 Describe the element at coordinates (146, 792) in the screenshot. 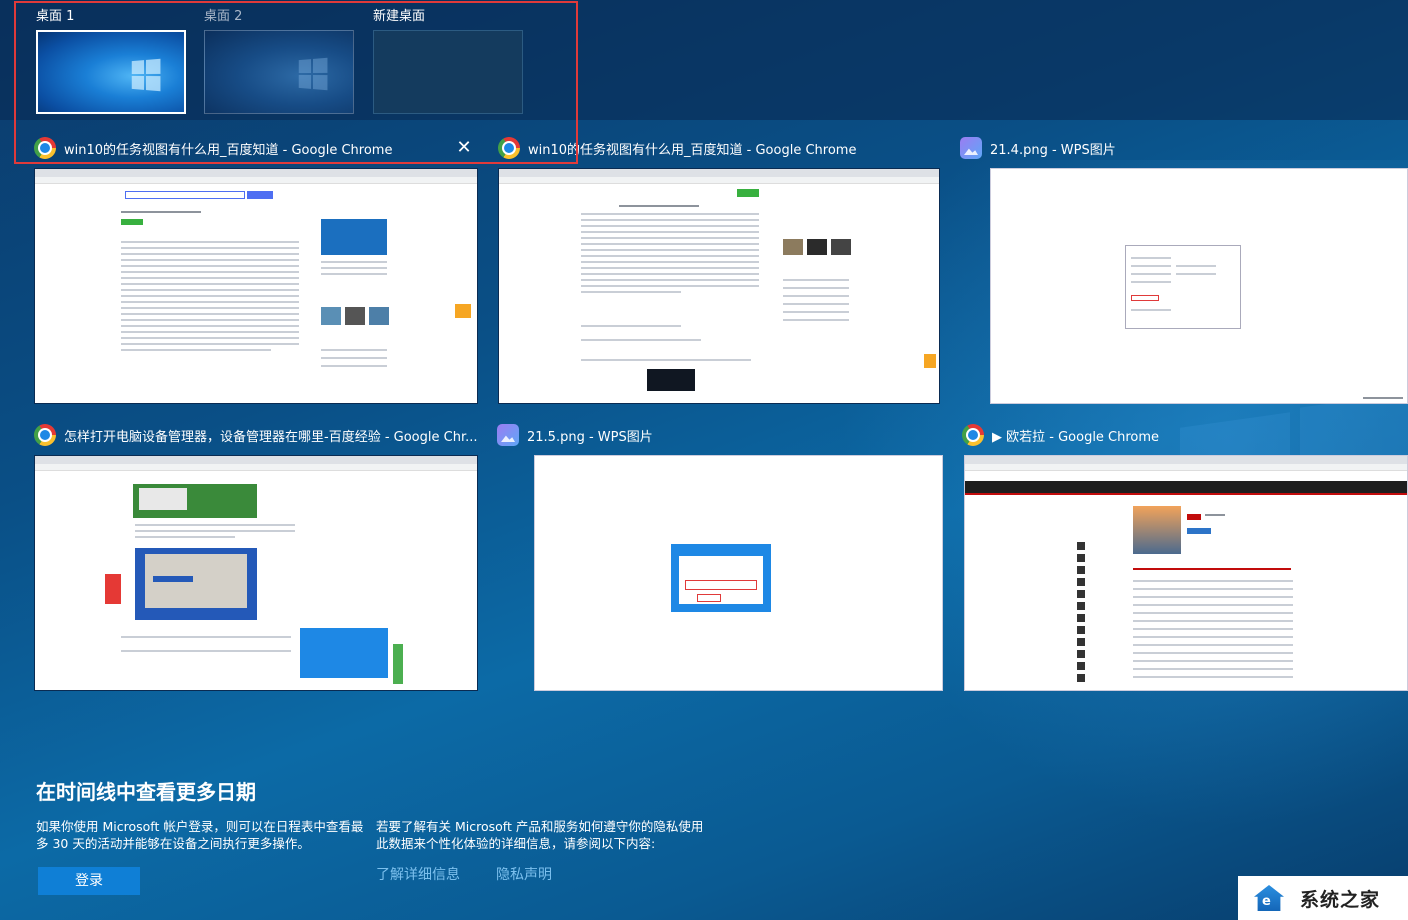

I see `timeline-heading: 在时间线中查看更多日期` at that location.